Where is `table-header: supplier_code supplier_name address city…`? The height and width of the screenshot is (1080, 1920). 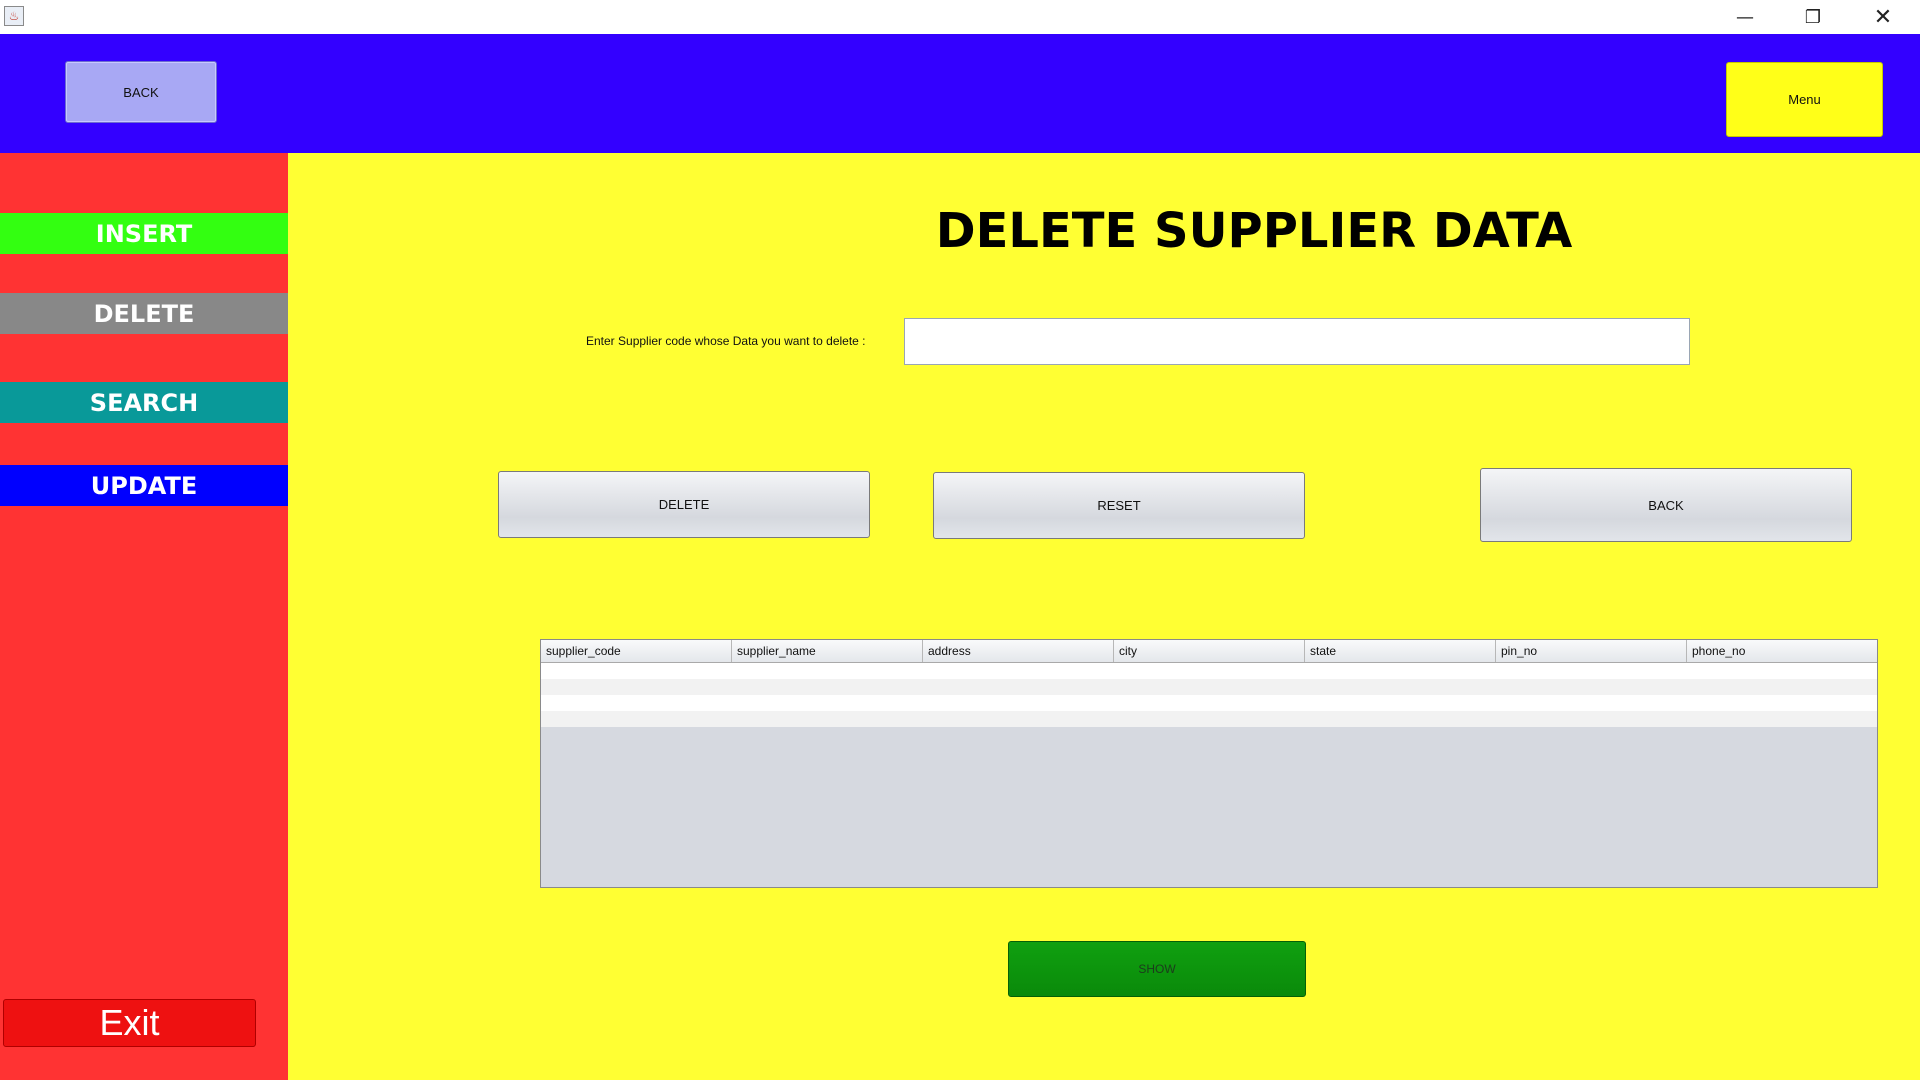
table-header: supplier_code supplier_name address city… is located at coordinates (1209, 651).